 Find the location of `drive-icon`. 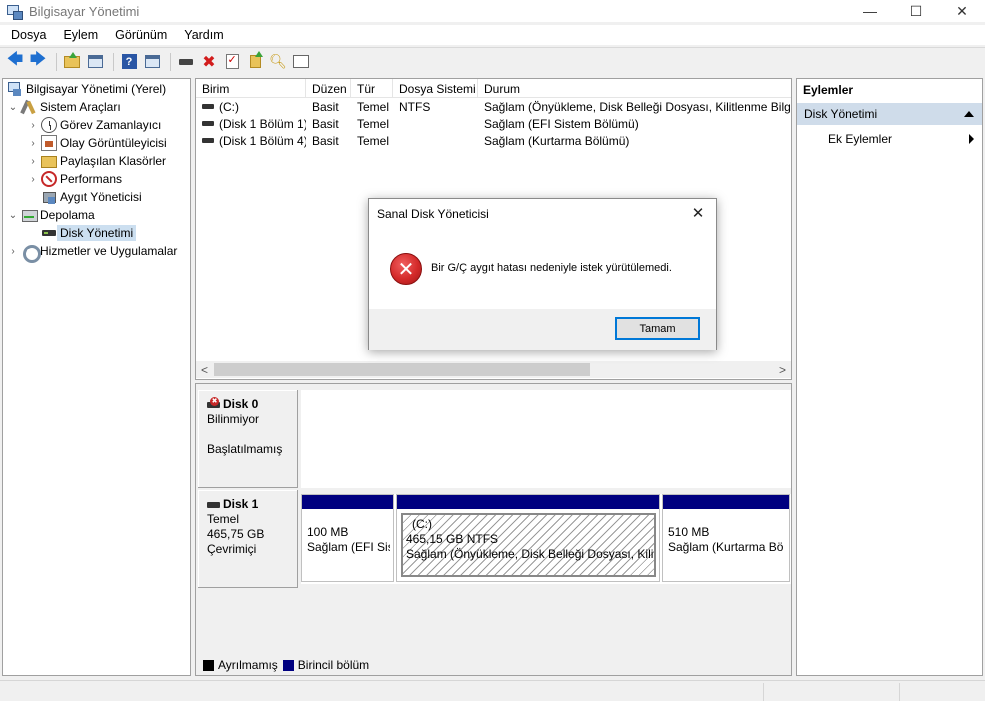

drive-icon is located at coordinates (186, 61).